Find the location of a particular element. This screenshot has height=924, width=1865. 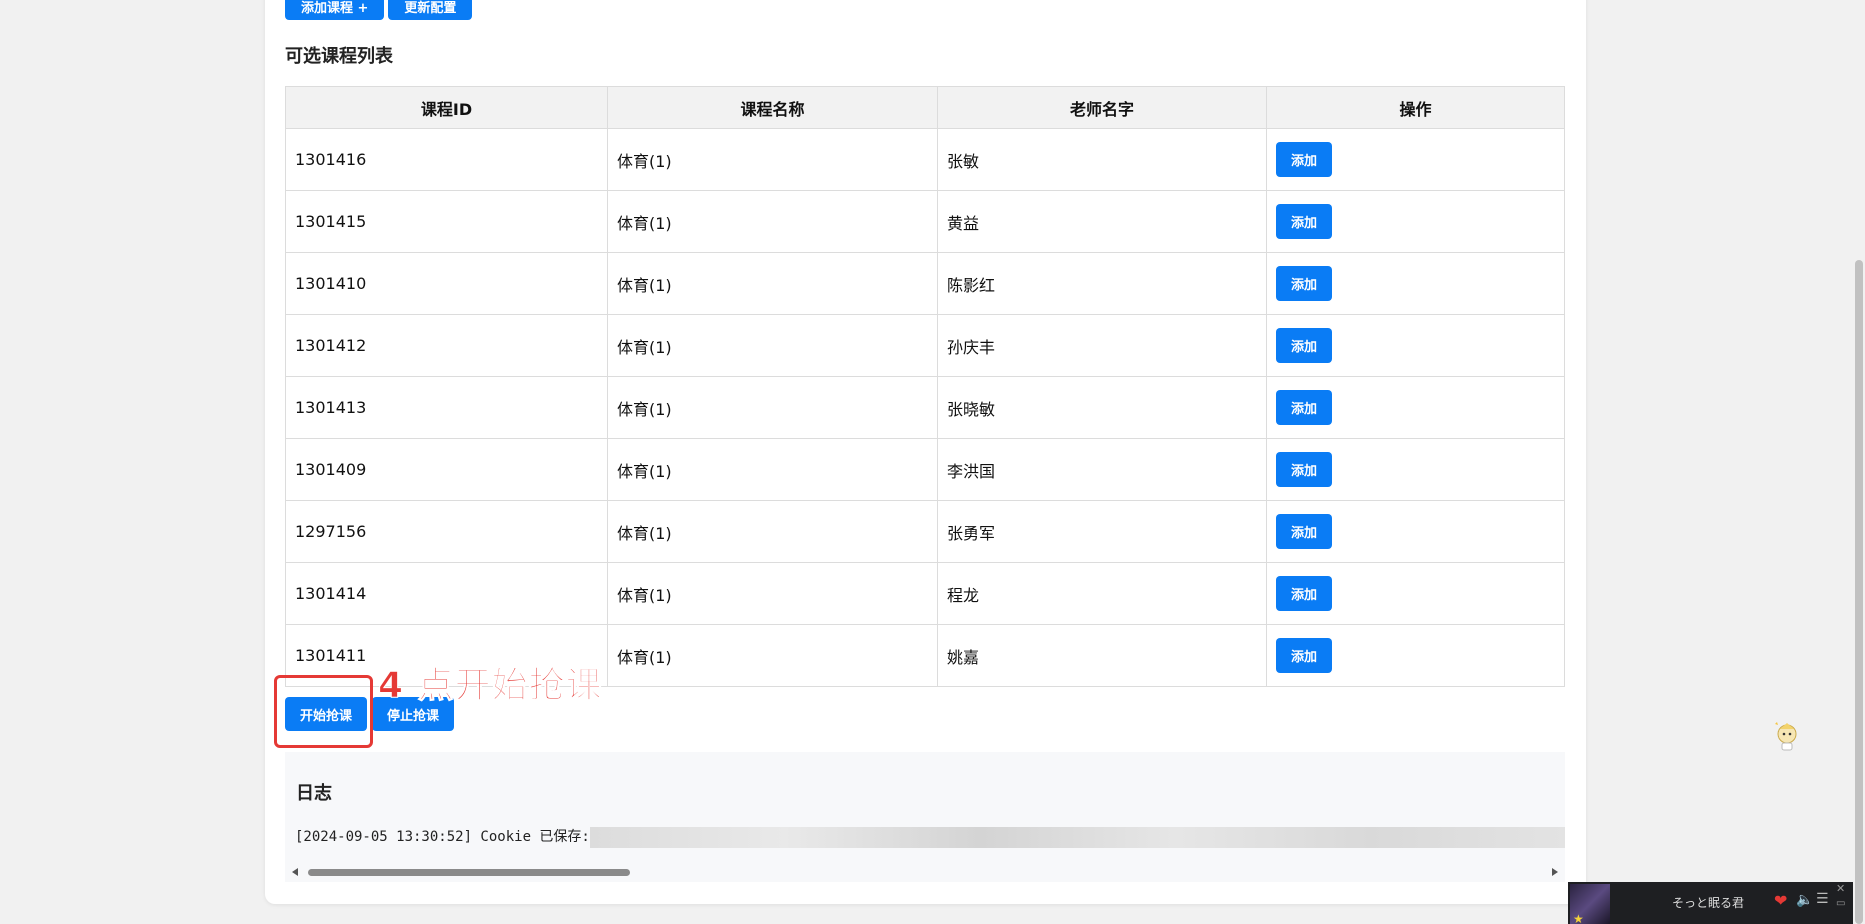

playlist-icon: ☰ is located at coordinates (1822, 899).